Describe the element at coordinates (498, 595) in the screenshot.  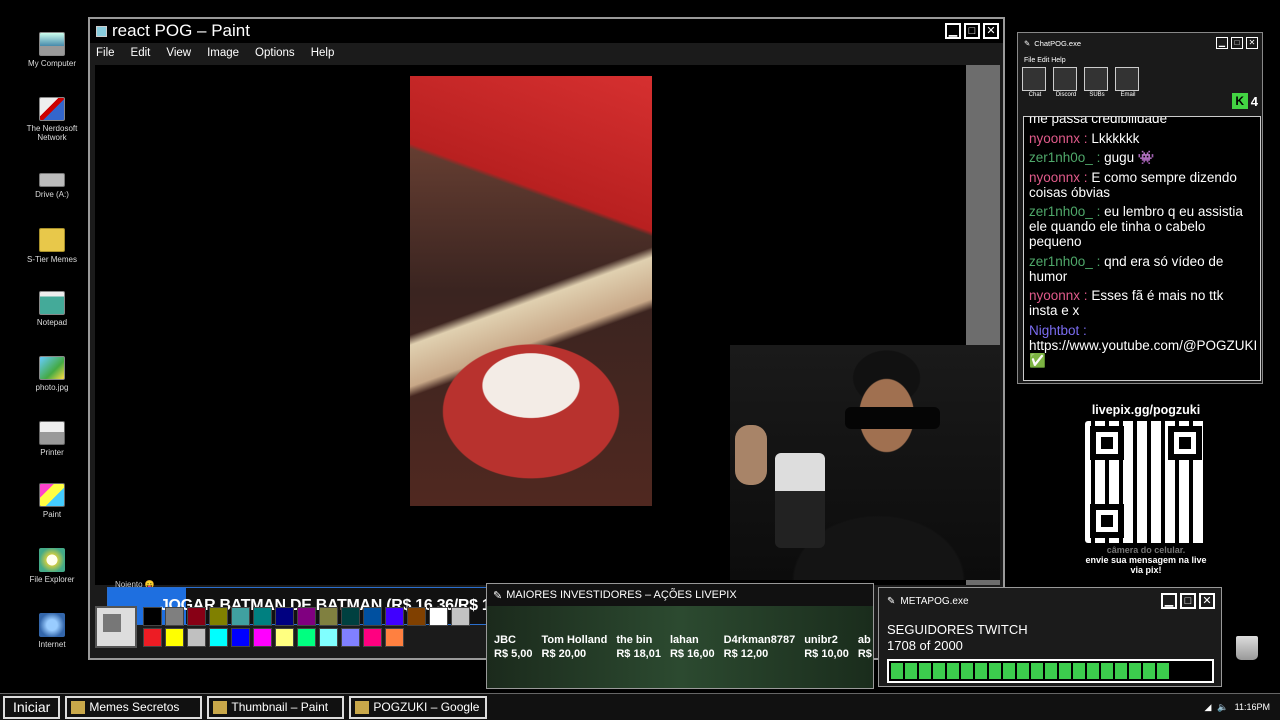
I see `investors-icon: ✎` at that location.